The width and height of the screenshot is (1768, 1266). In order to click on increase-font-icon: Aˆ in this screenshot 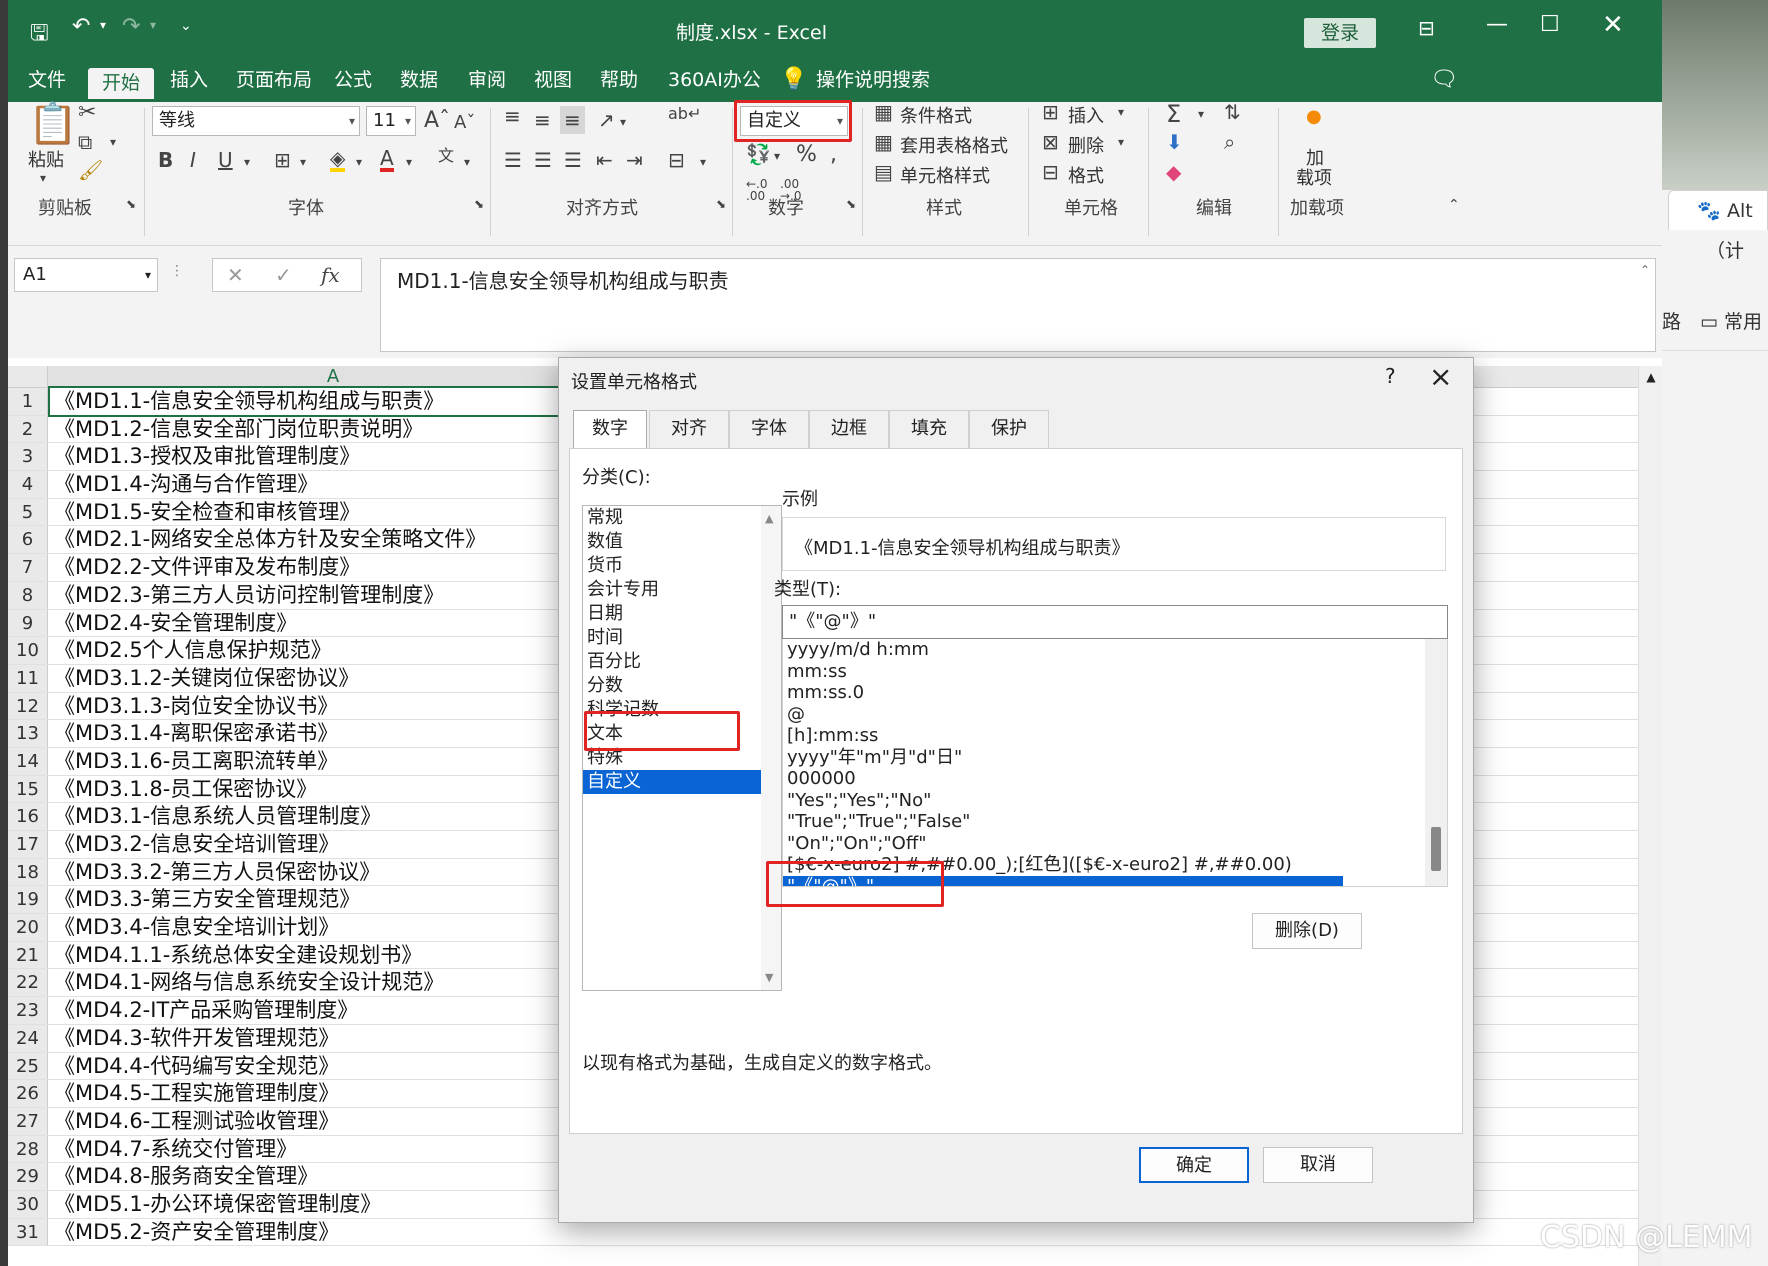, I will do `click(437, 121)`.